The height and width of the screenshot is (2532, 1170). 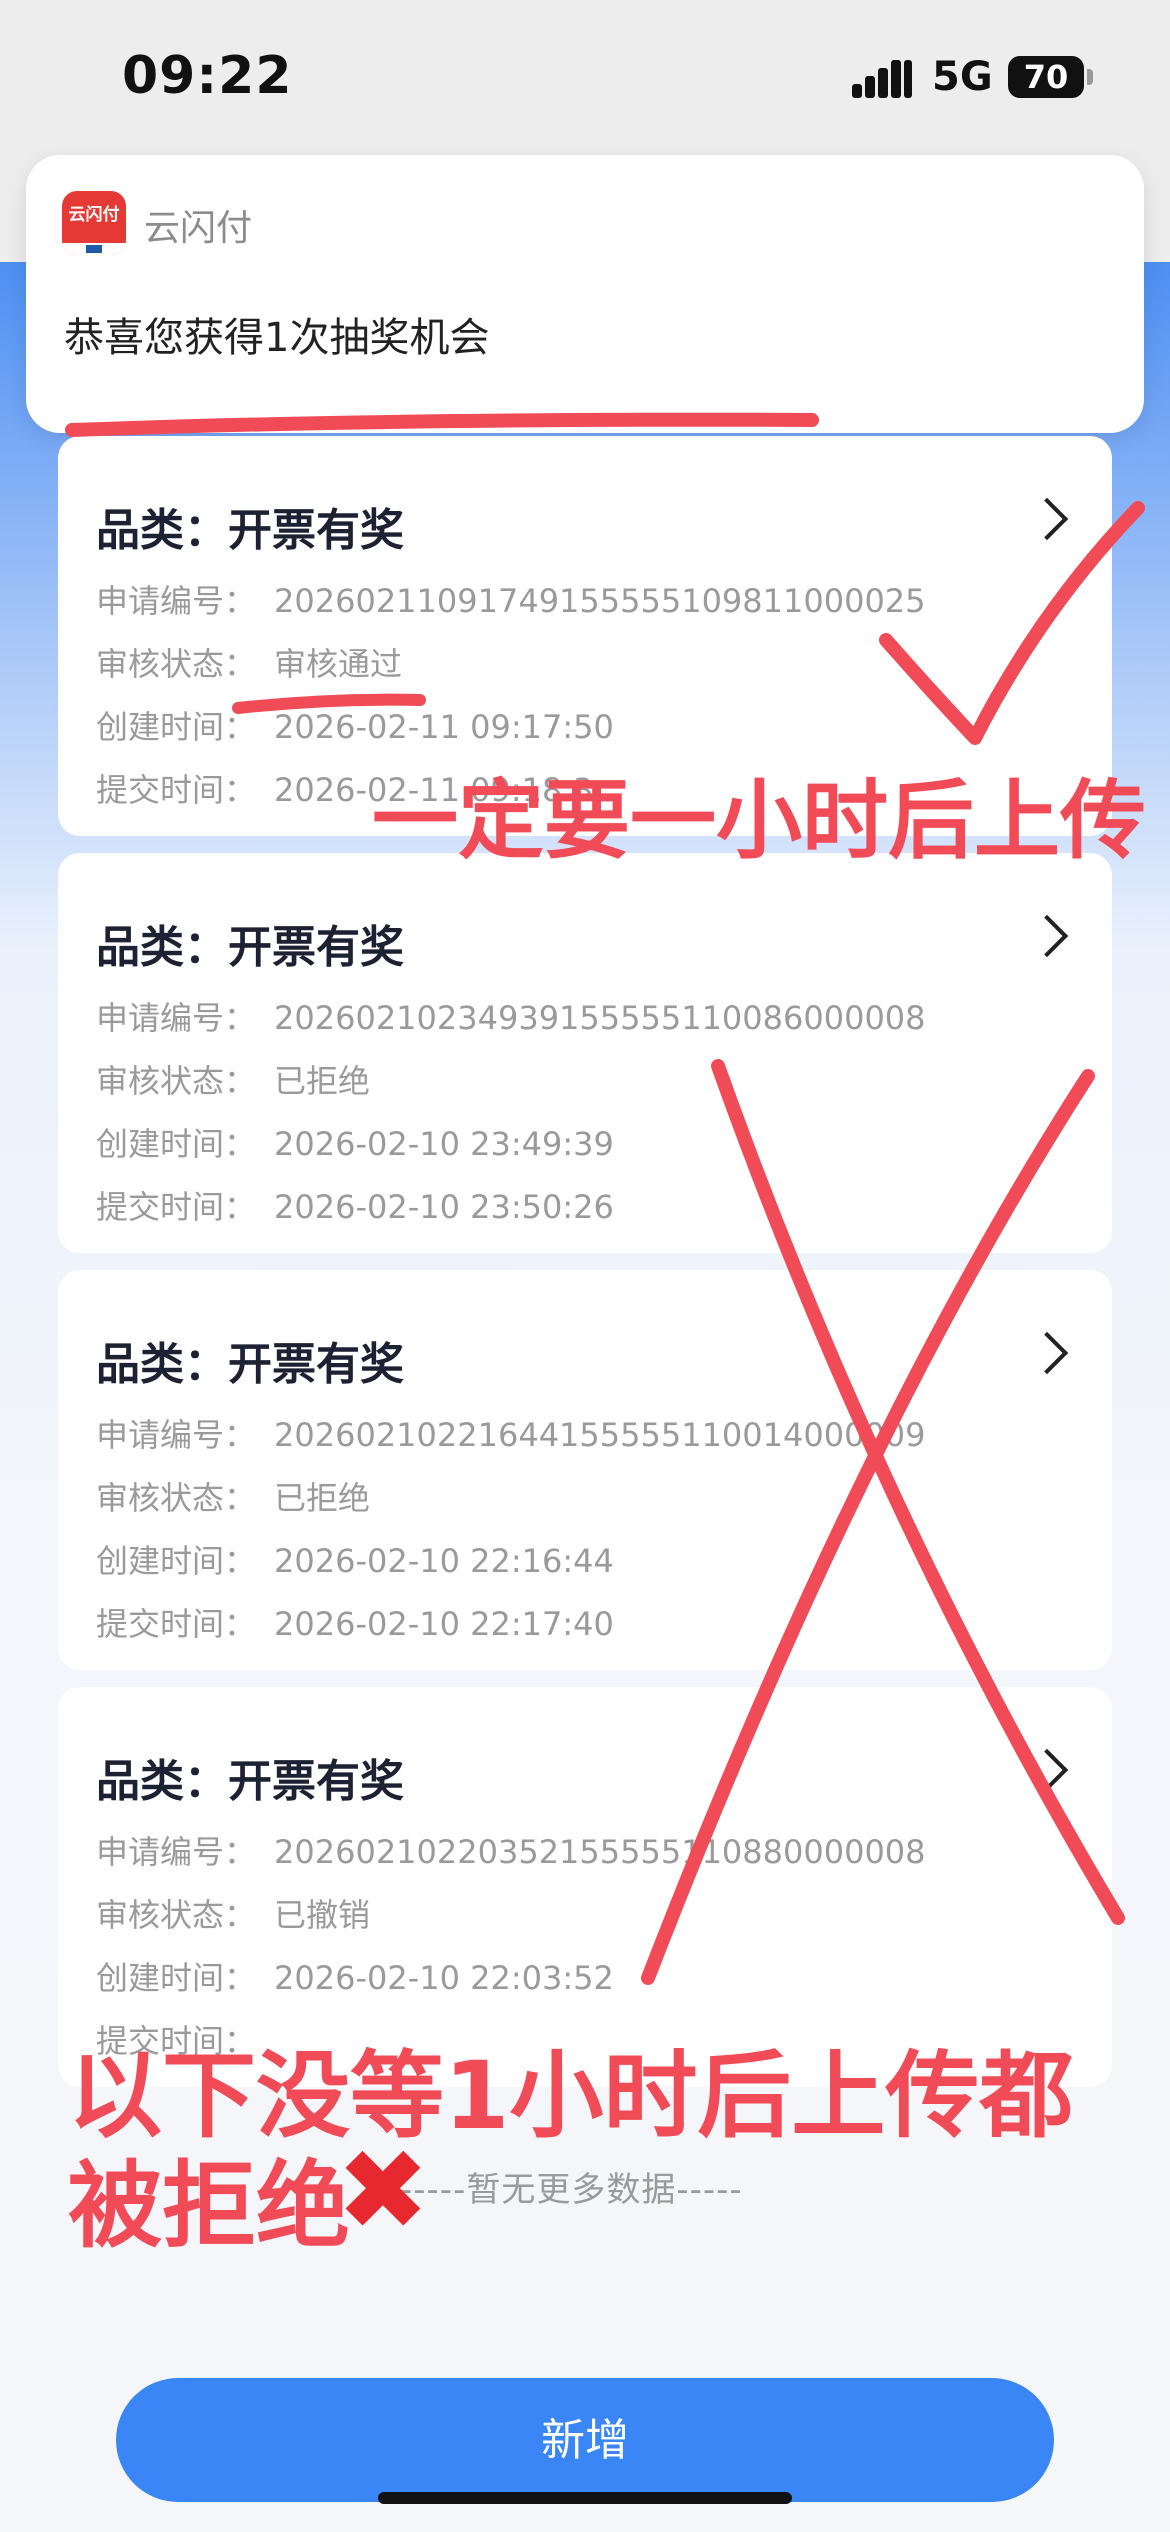 I want to click on network-type: 5G, so click(x=962, y=77).